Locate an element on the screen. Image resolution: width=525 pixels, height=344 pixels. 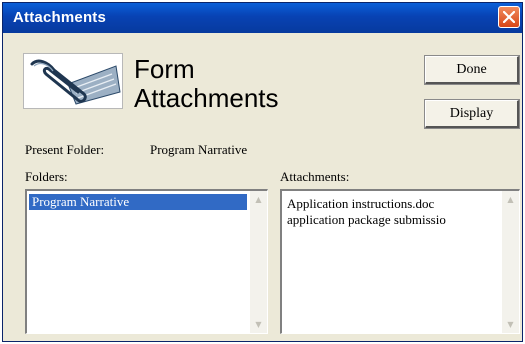
folders-label: Folders: is located at coordinates (46, 176).